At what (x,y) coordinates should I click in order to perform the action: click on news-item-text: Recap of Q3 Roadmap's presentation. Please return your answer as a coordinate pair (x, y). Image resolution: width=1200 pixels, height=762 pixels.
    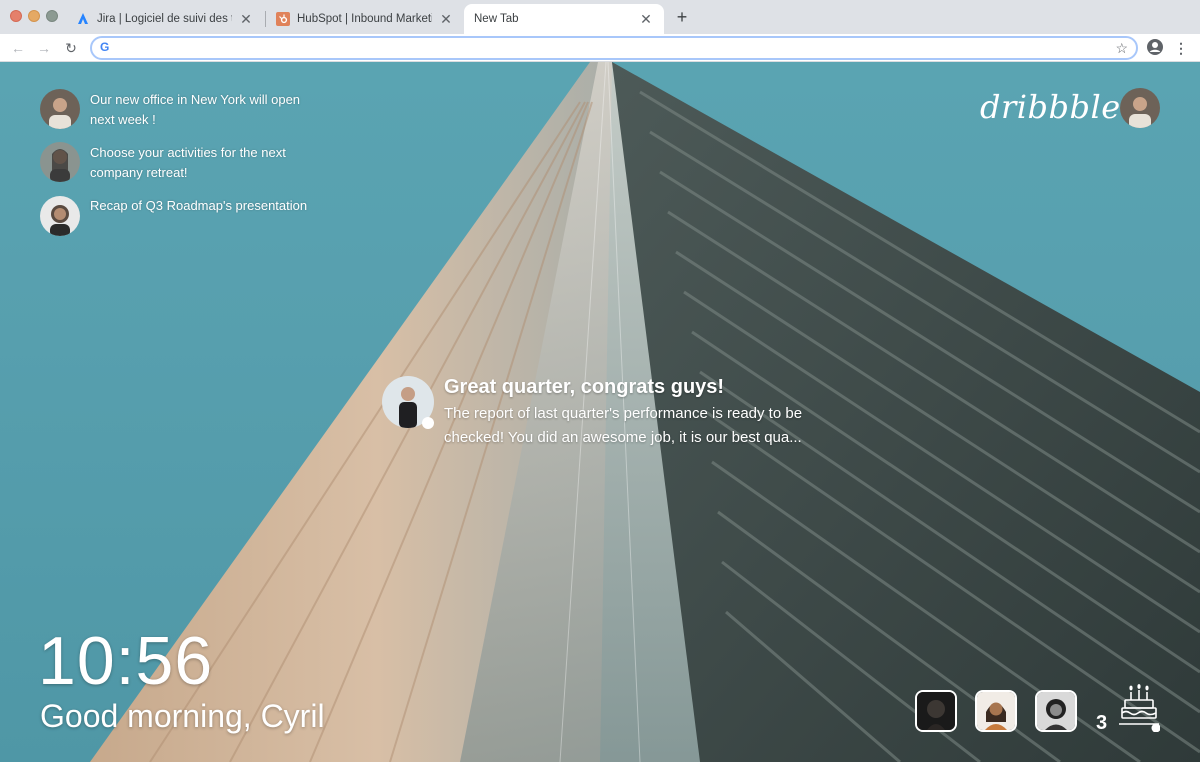
    Looking at the image, I should click on (205, 206).